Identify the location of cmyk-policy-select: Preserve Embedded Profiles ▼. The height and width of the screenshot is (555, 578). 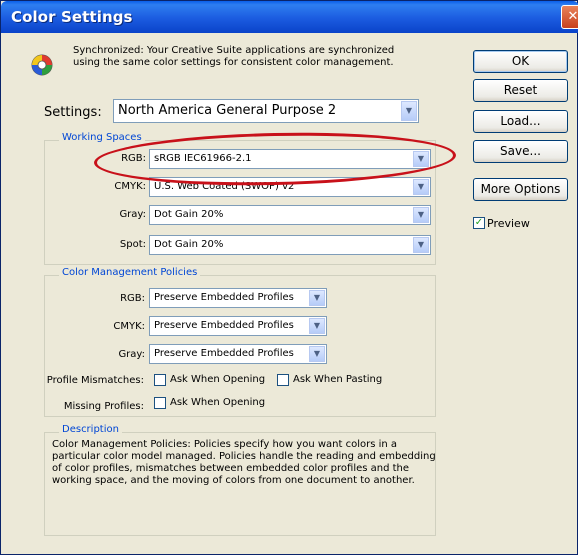
(238, 326).